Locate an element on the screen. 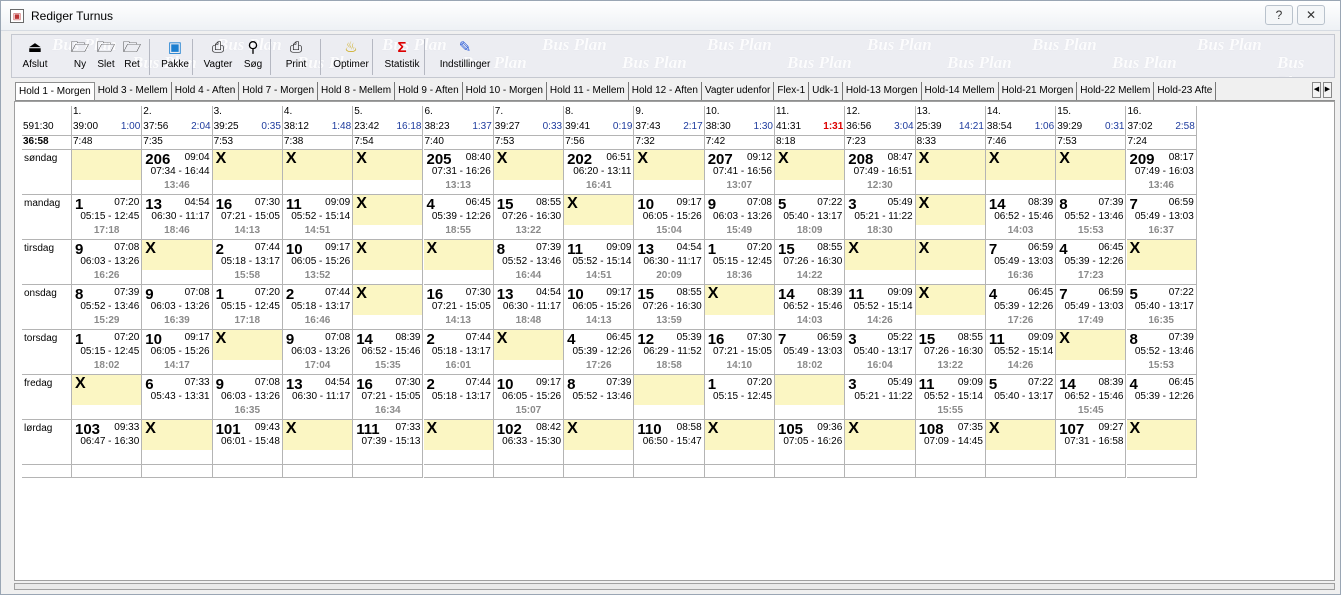 The image size is (1341, 595). shift-cell: 10 09:17 06:05 - 15:26 14:17 is located at coordinates (177, 352).